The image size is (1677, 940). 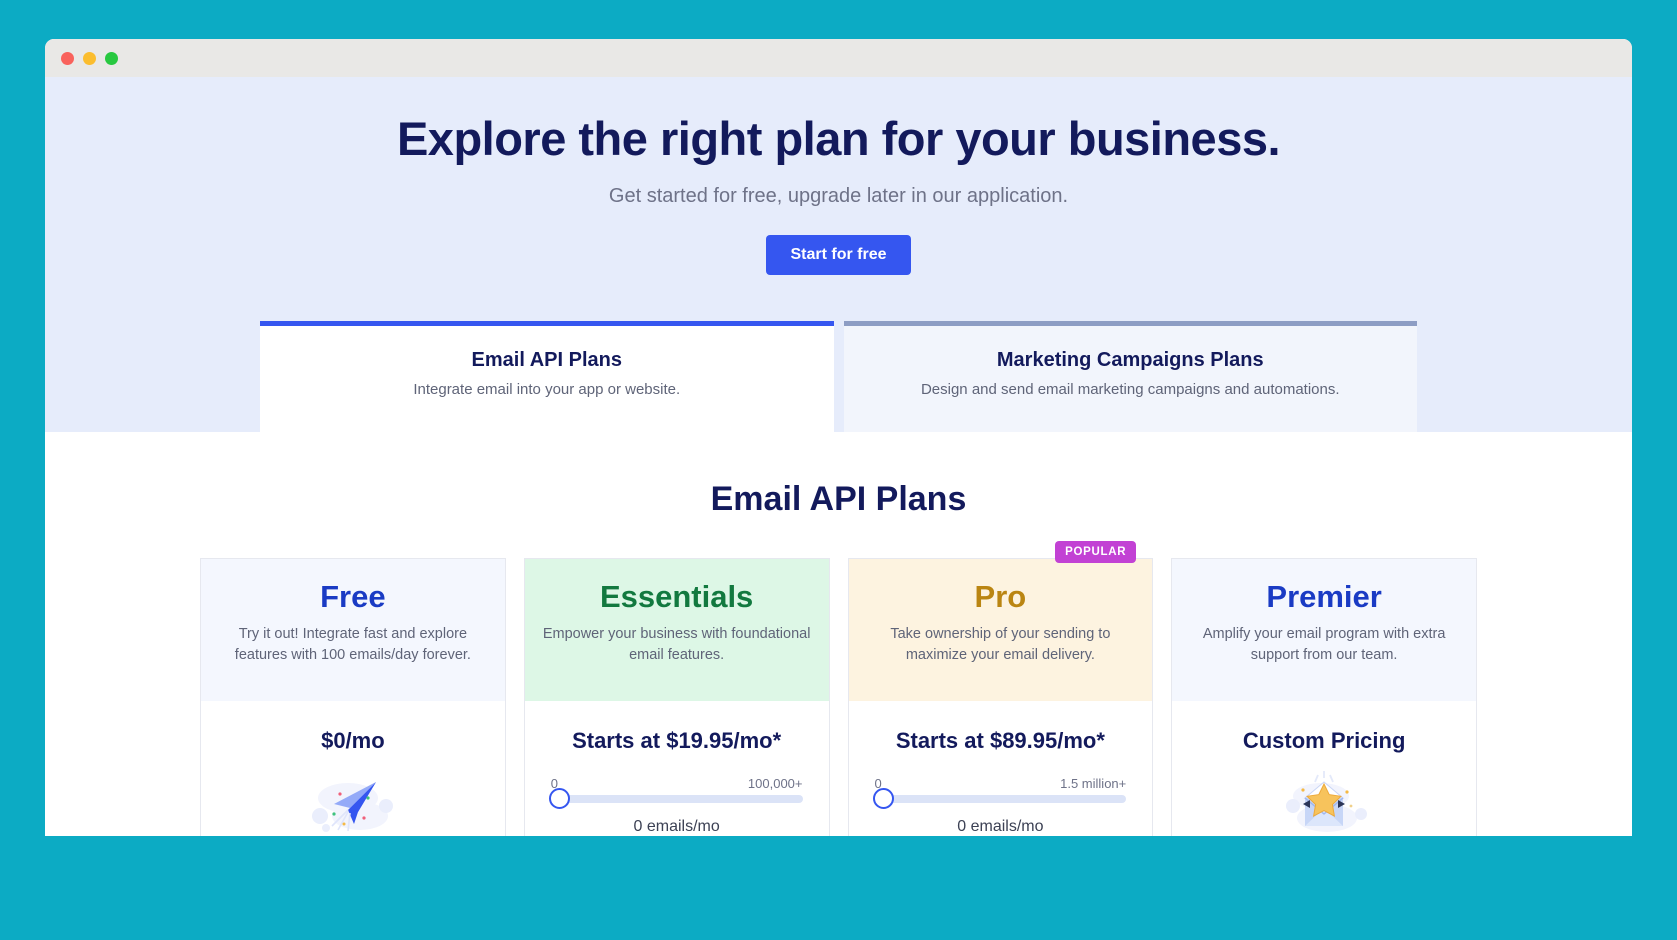 What do you see at coordinates (352, 806) in the screenshot?
I see `paper-plane-icon` at bounding box center [352, 806].